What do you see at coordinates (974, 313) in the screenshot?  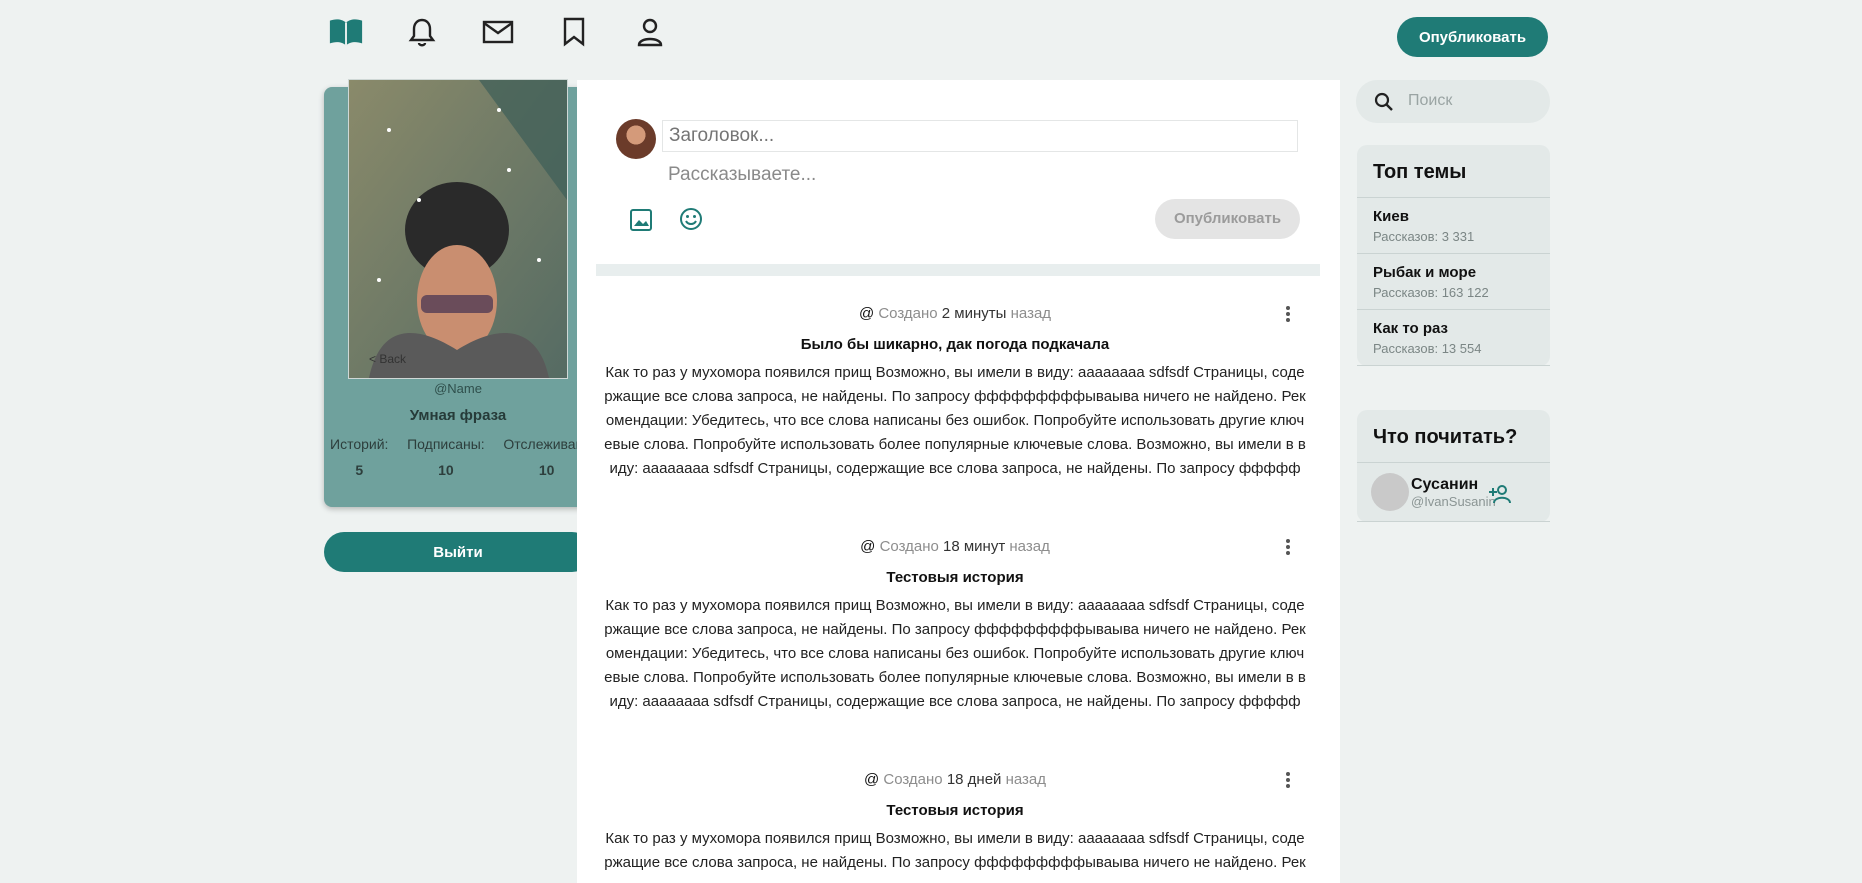 I see `post-time: 2 минуты` at bounding box center [974, 313].